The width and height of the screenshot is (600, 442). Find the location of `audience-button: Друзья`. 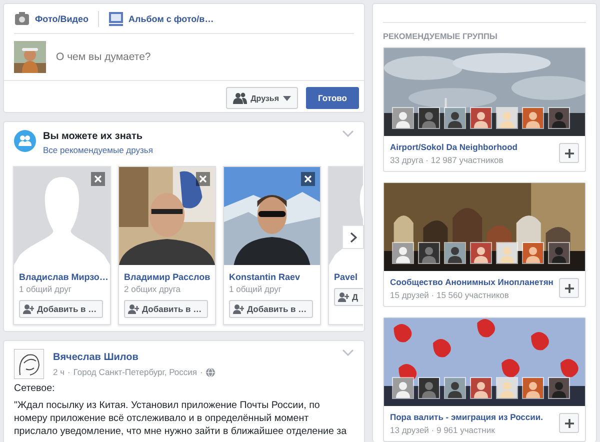

audience-button: Друзья is located at coordinates (262, 98).